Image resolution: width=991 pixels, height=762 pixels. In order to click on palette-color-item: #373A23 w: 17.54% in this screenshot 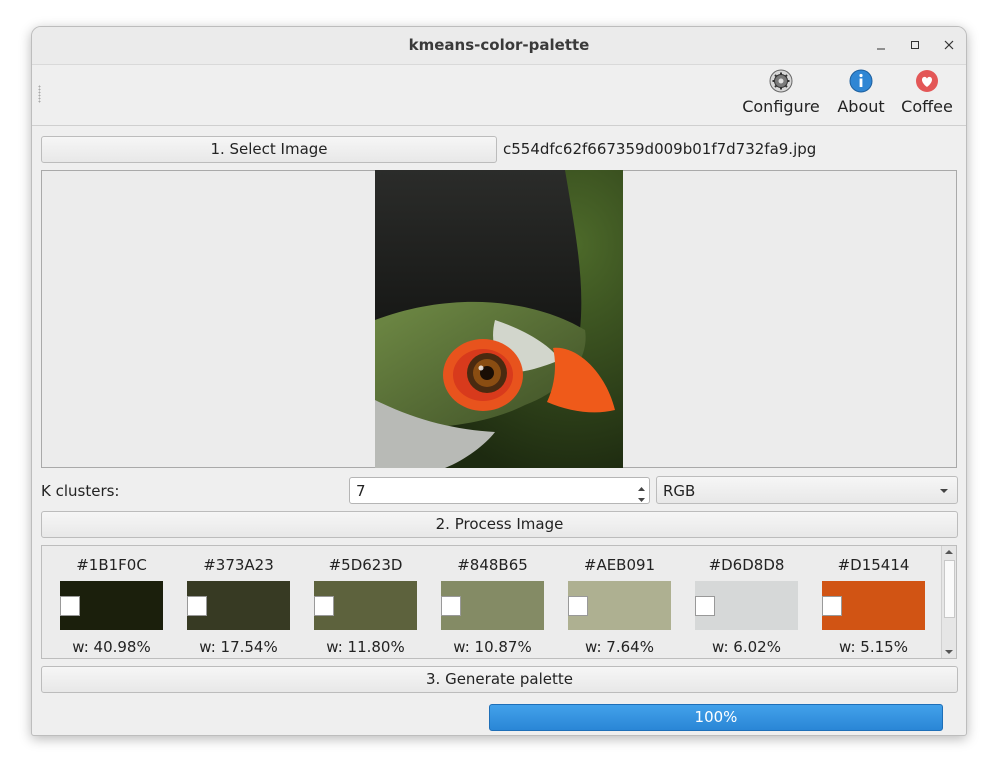, I will do `click(238, 601)`.